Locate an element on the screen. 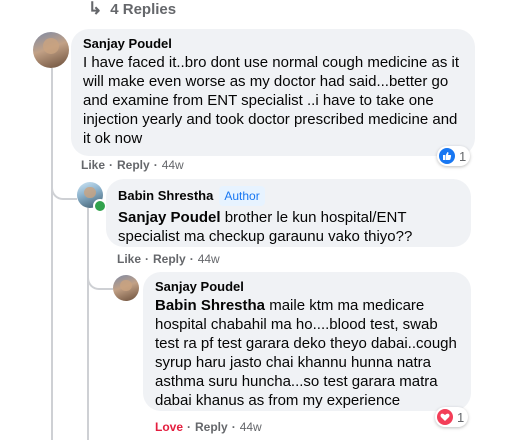 This screenshot has height=440, width=515. thread-line-reply1 is located at coordinates (88, 324).